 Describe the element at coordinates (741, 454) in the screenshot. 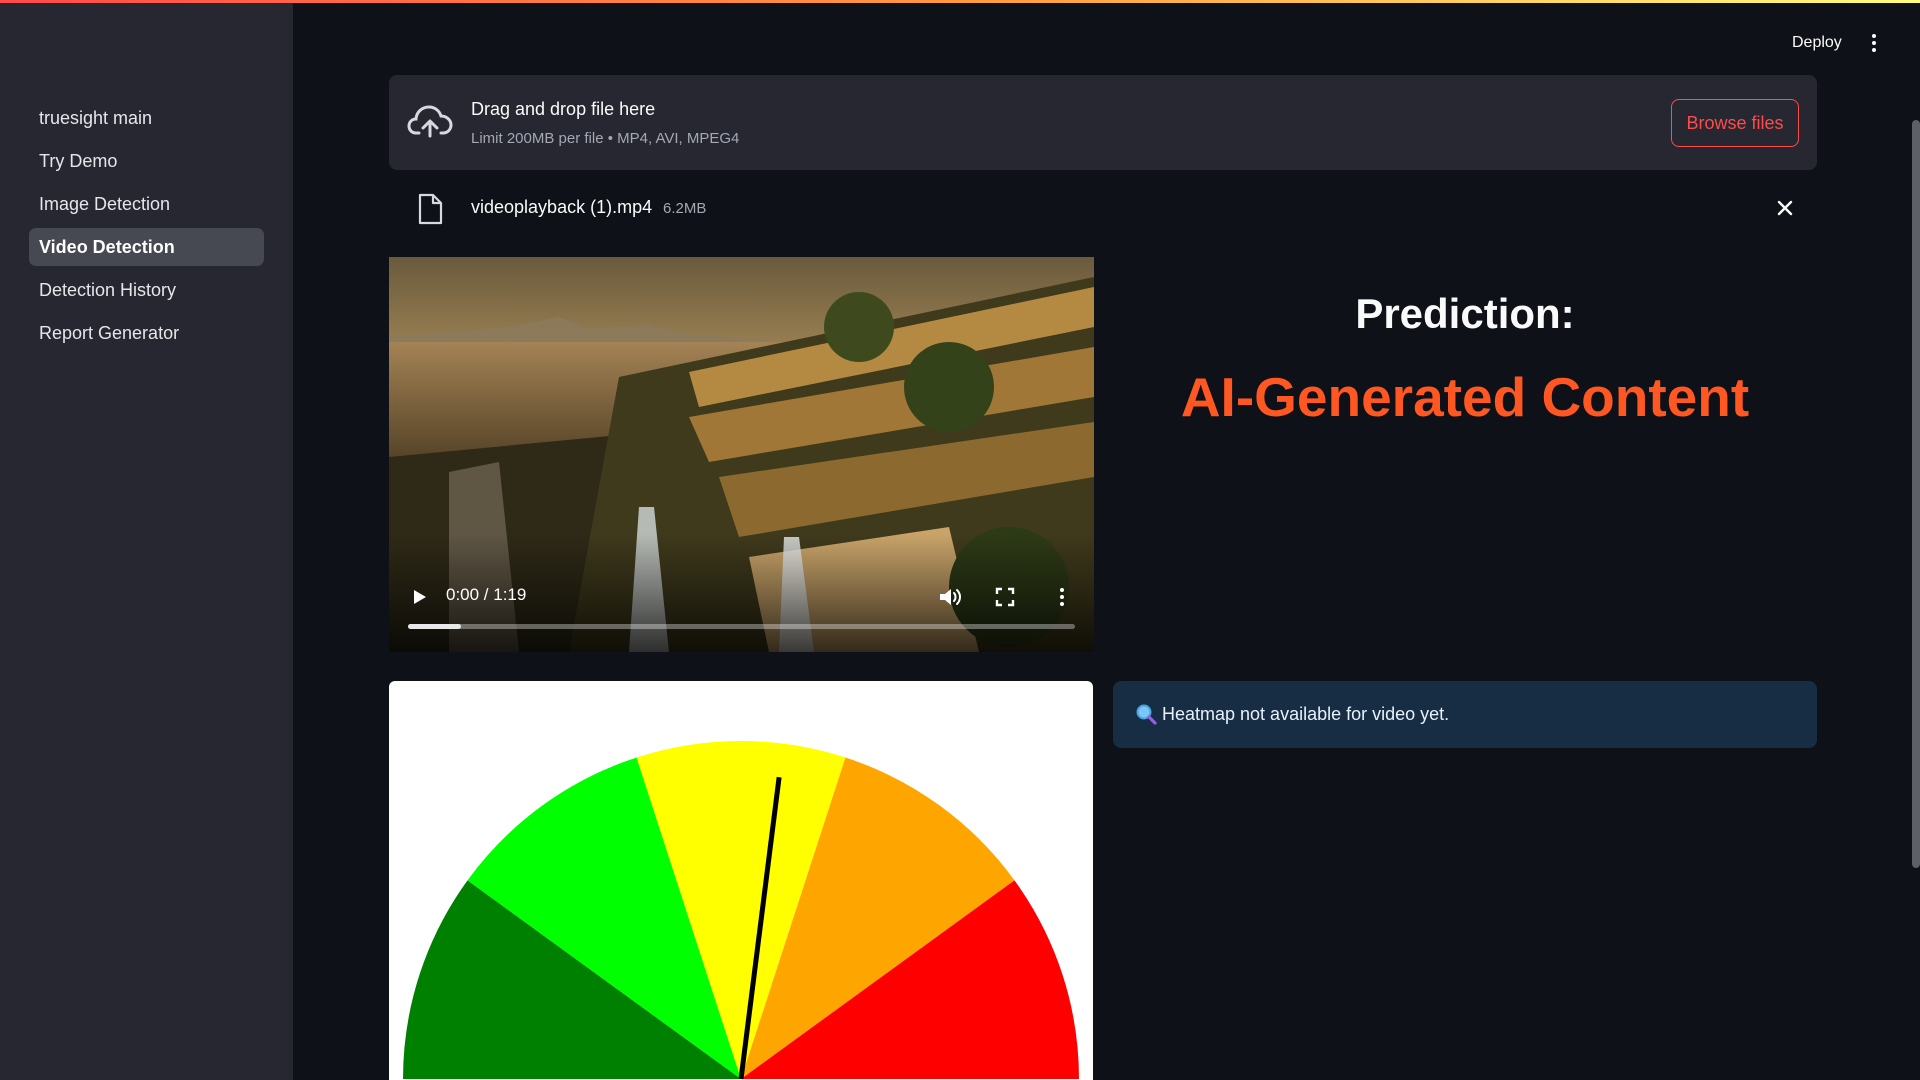

I see `video-player: 0:00 / 1:19` at that location.